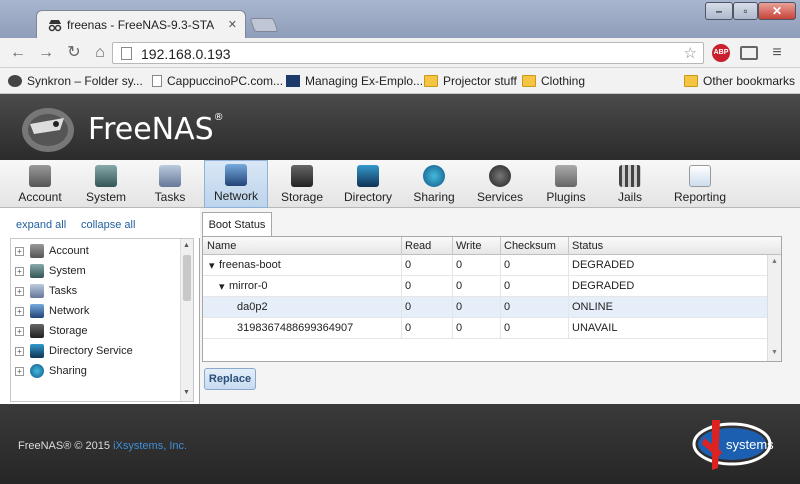  What do you see at coordinates (553, 81) in the screenshot?
I see `bookmark-clothing: Clothing` at bounding box center [553, 81].